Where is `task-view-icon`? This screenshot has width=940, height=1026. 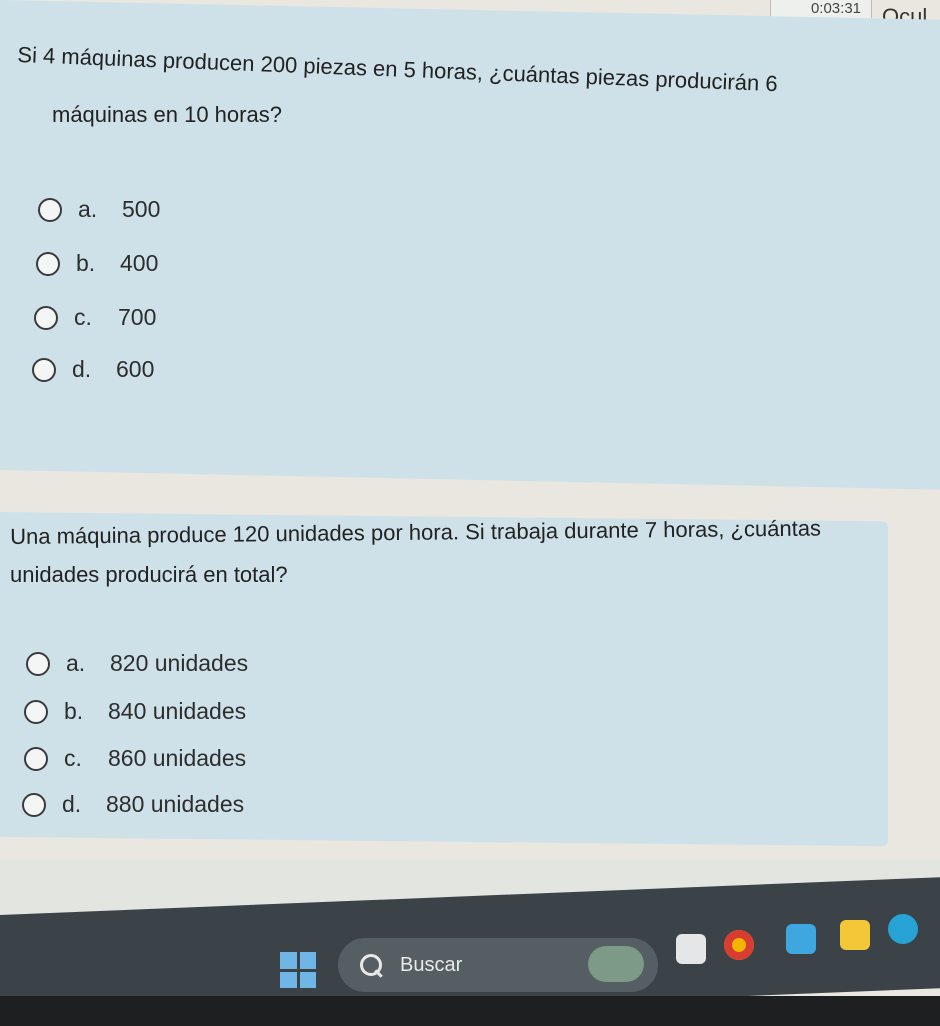
task-view-icon is located at coordinates (691, 949).